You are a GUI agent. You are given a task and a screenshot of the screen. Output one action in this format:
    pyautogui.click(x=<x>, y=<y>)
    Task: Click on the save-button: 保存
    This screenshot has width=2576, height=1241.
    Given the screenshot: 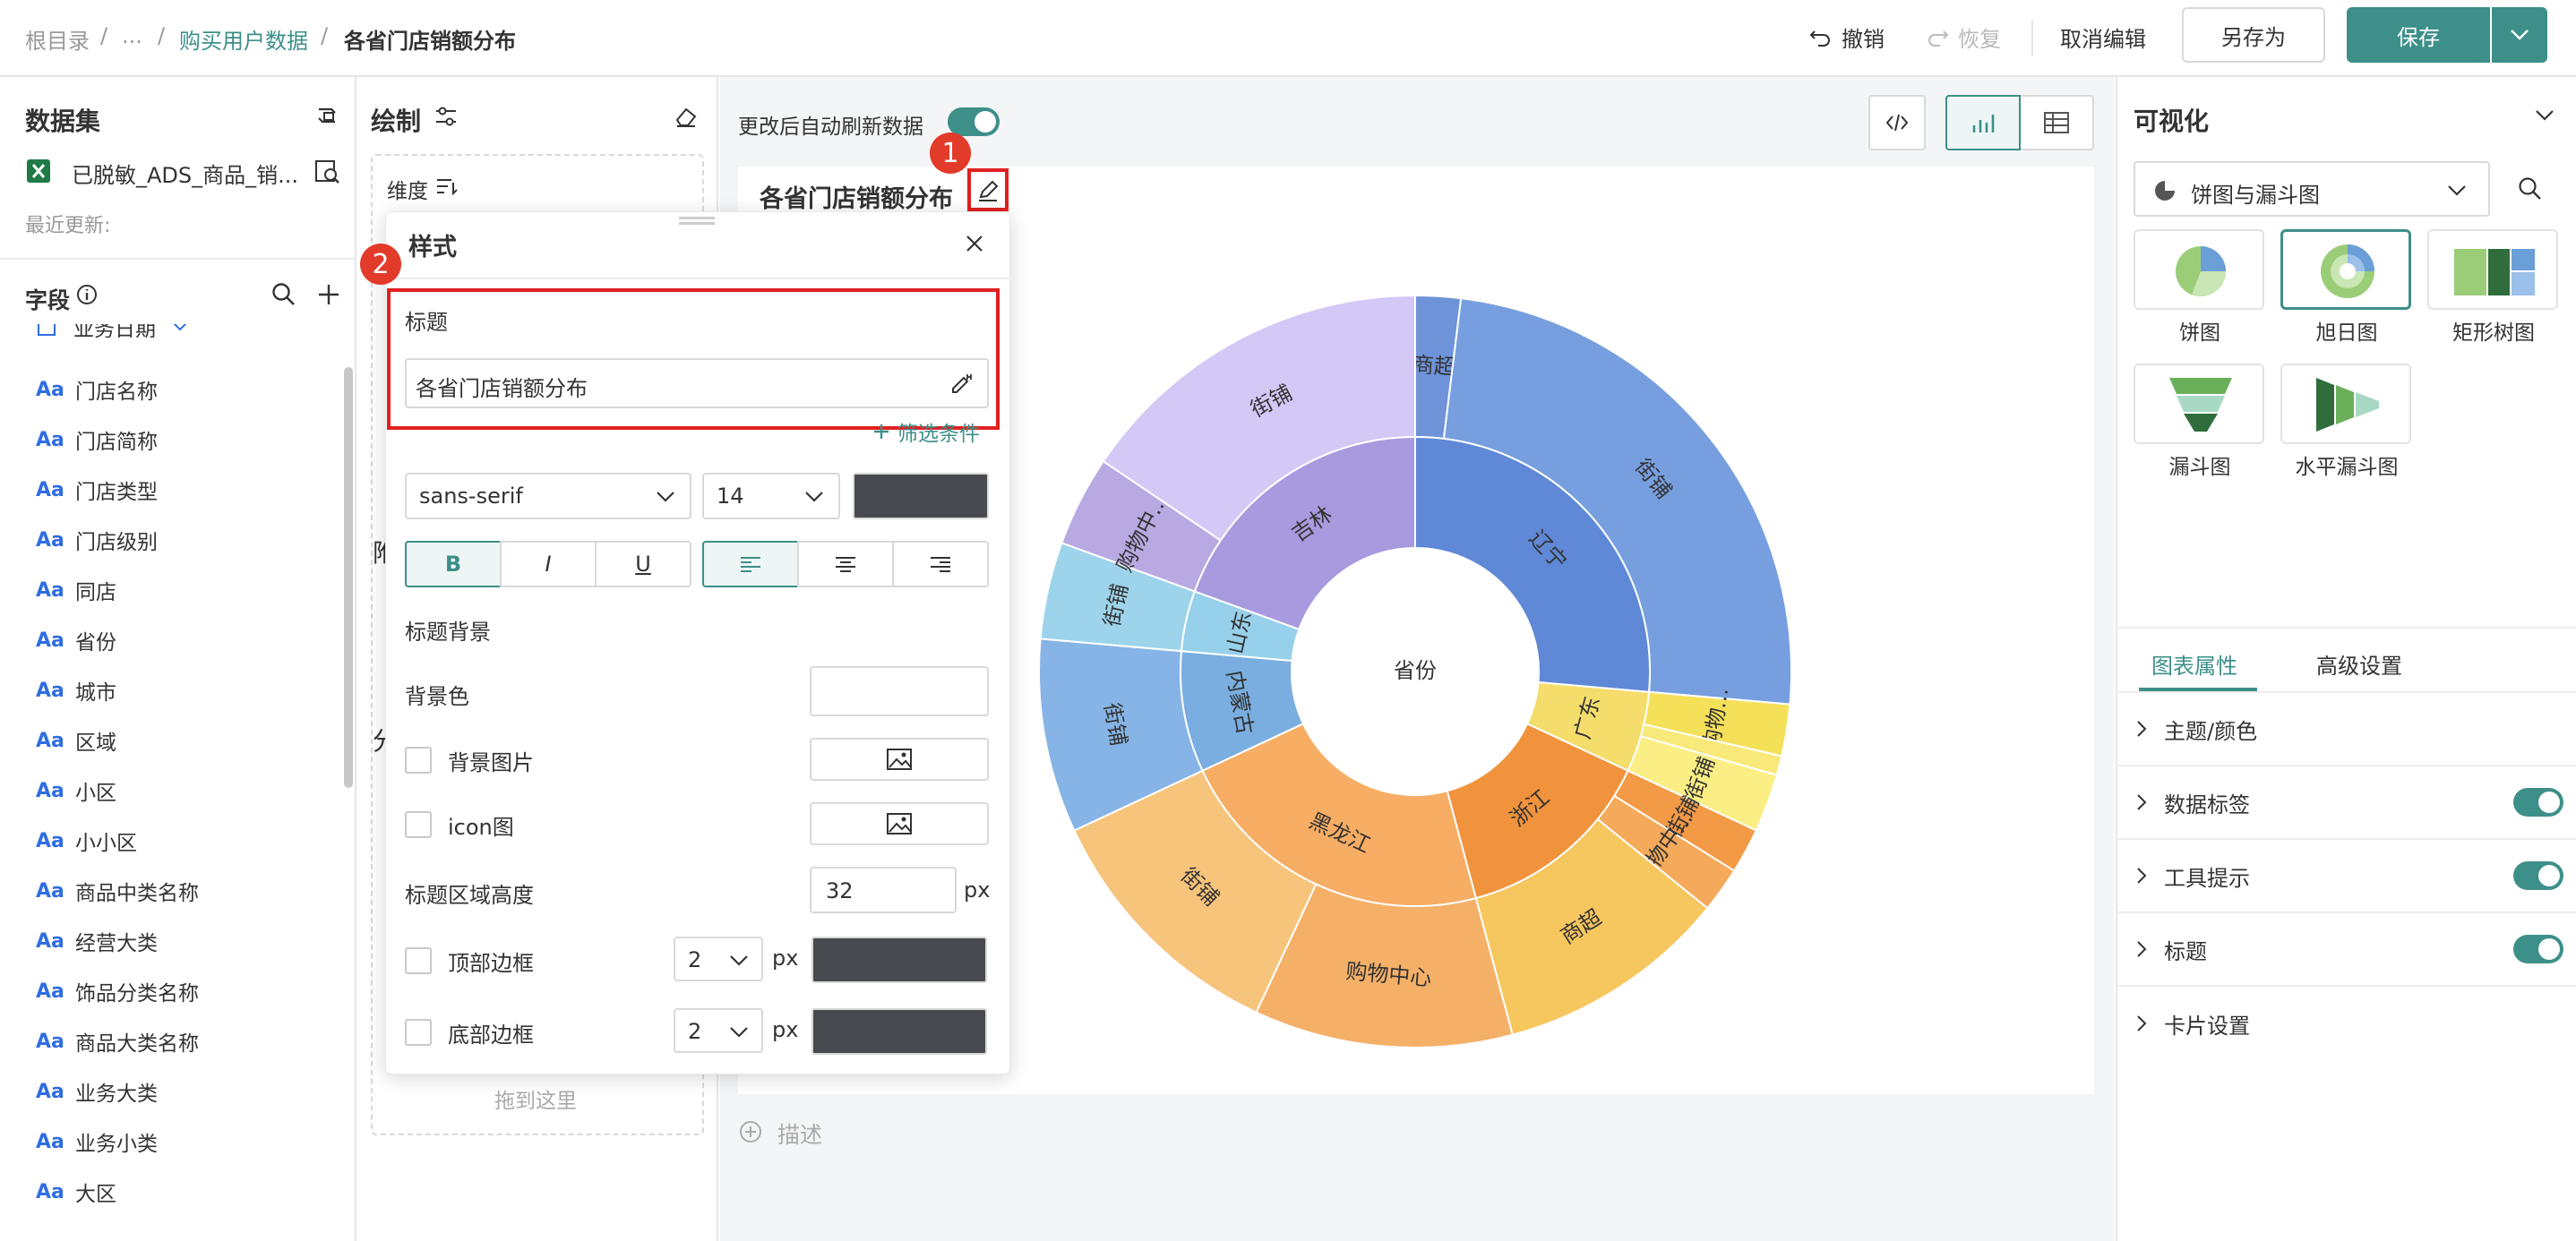 What is the action you would take?
    pyautogui.click(x=2418, y=35)
    